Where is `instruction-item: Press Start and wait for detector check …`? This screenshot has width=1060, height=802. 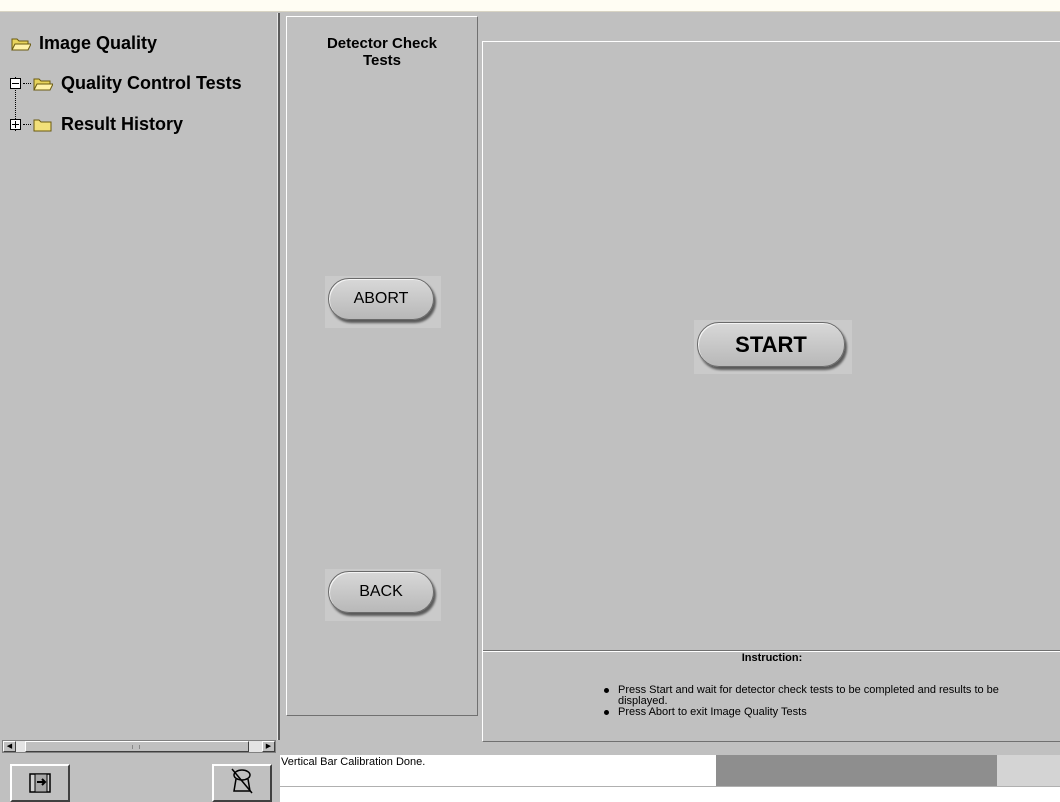 instruction-item: Press Start and wait for detector check … is located at coordinates (826, 696).